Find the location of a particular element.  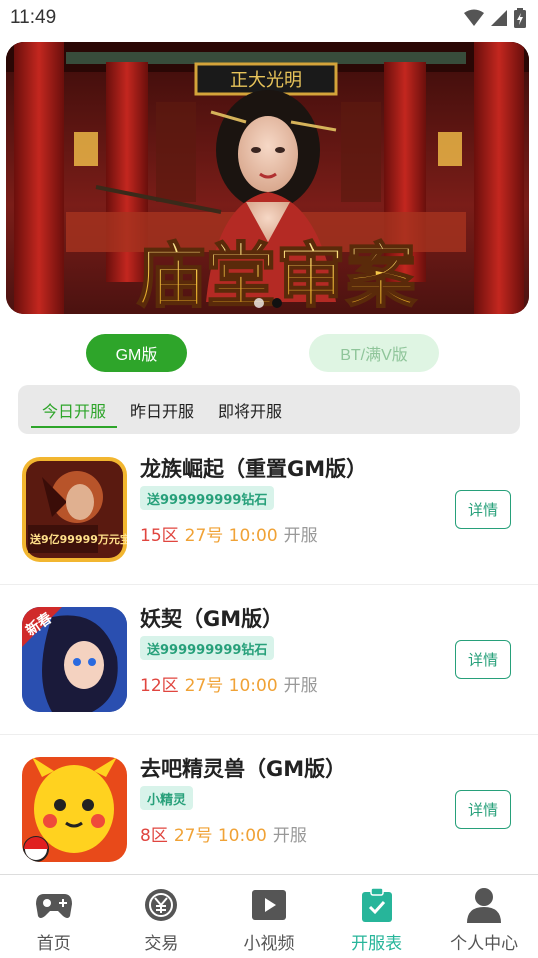

nav-label: 首页 is located at coordinates (53, 944).